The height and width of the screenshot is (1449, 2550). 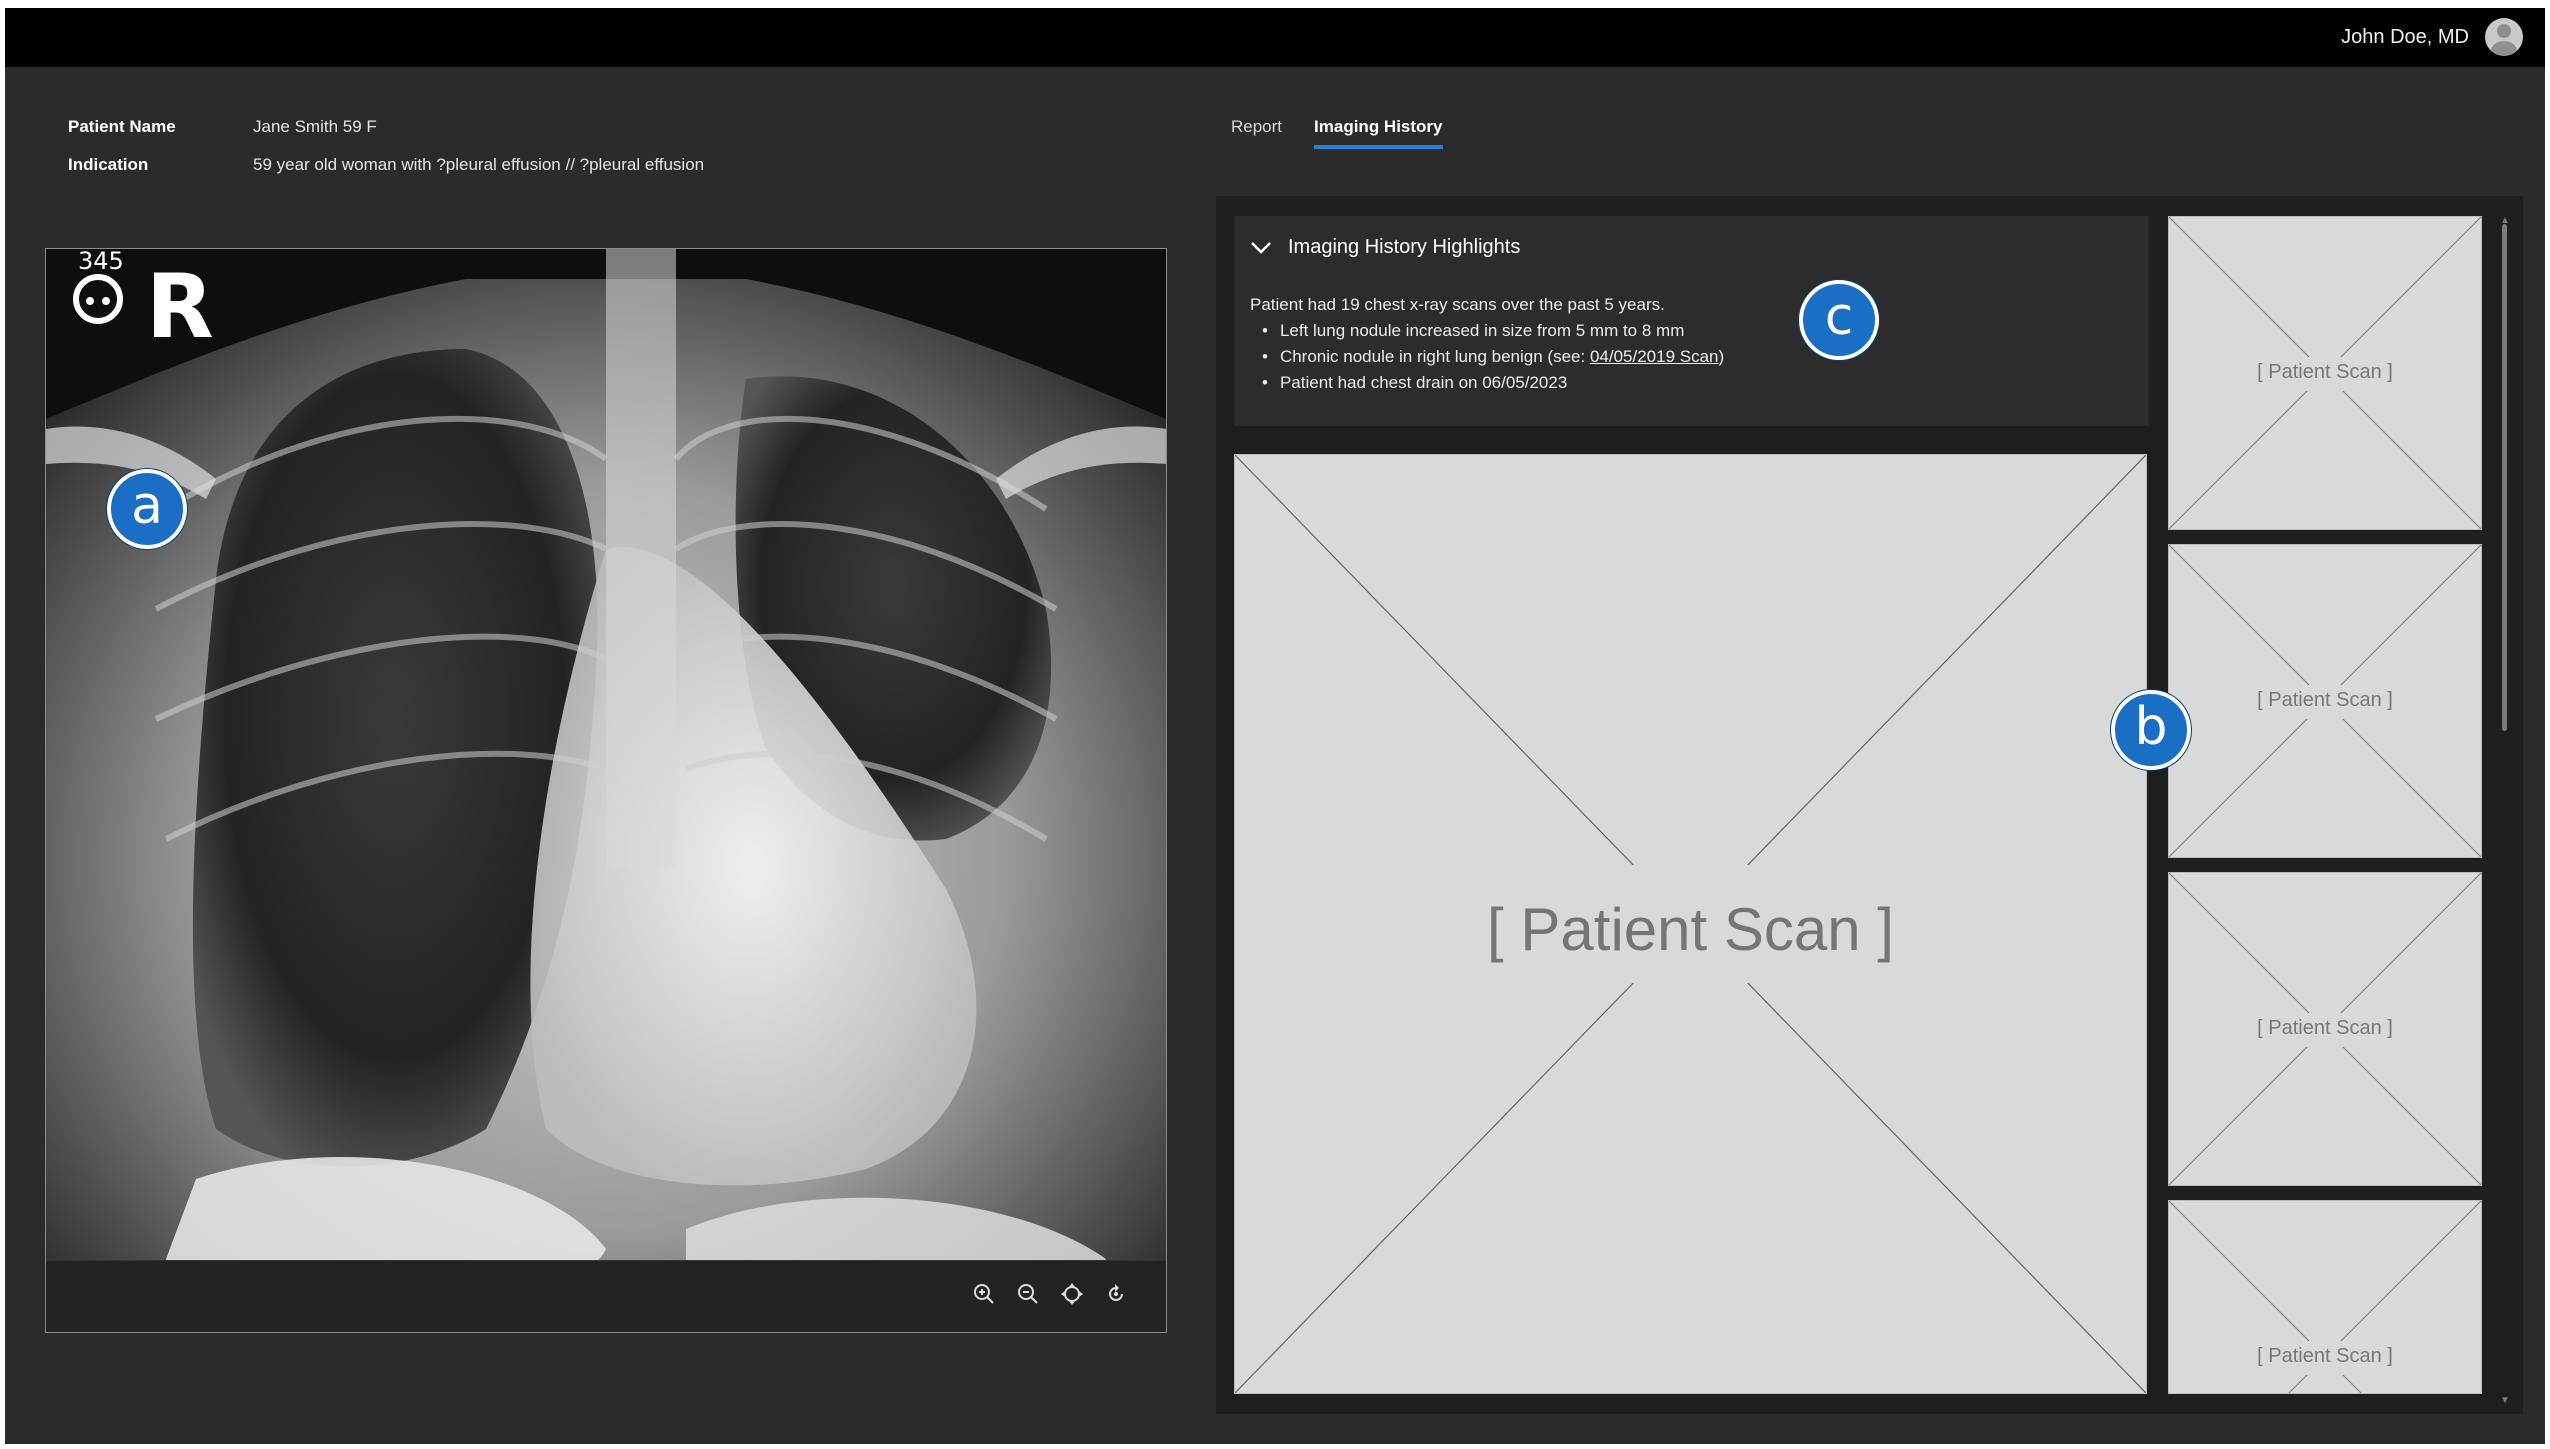 I want to click on side-marker: R, so click(x=180, y=306).